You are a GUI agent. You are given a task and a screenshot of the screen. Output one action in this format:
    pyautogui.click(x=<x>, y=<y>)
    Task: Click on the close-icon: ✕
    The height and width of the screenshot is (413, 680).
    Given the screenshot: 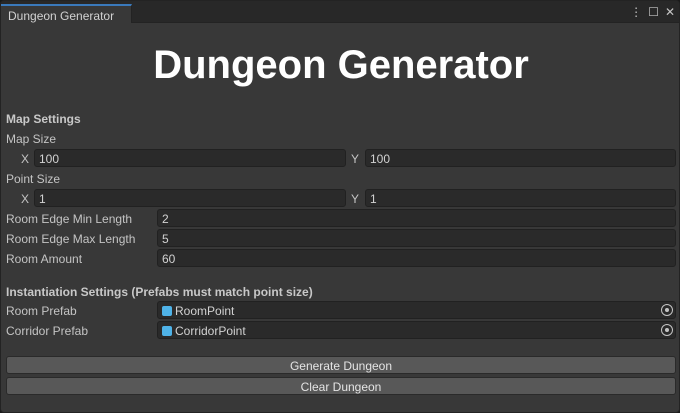 What is the action you would take?
    pyautogui.click(x=670, y=12)
    